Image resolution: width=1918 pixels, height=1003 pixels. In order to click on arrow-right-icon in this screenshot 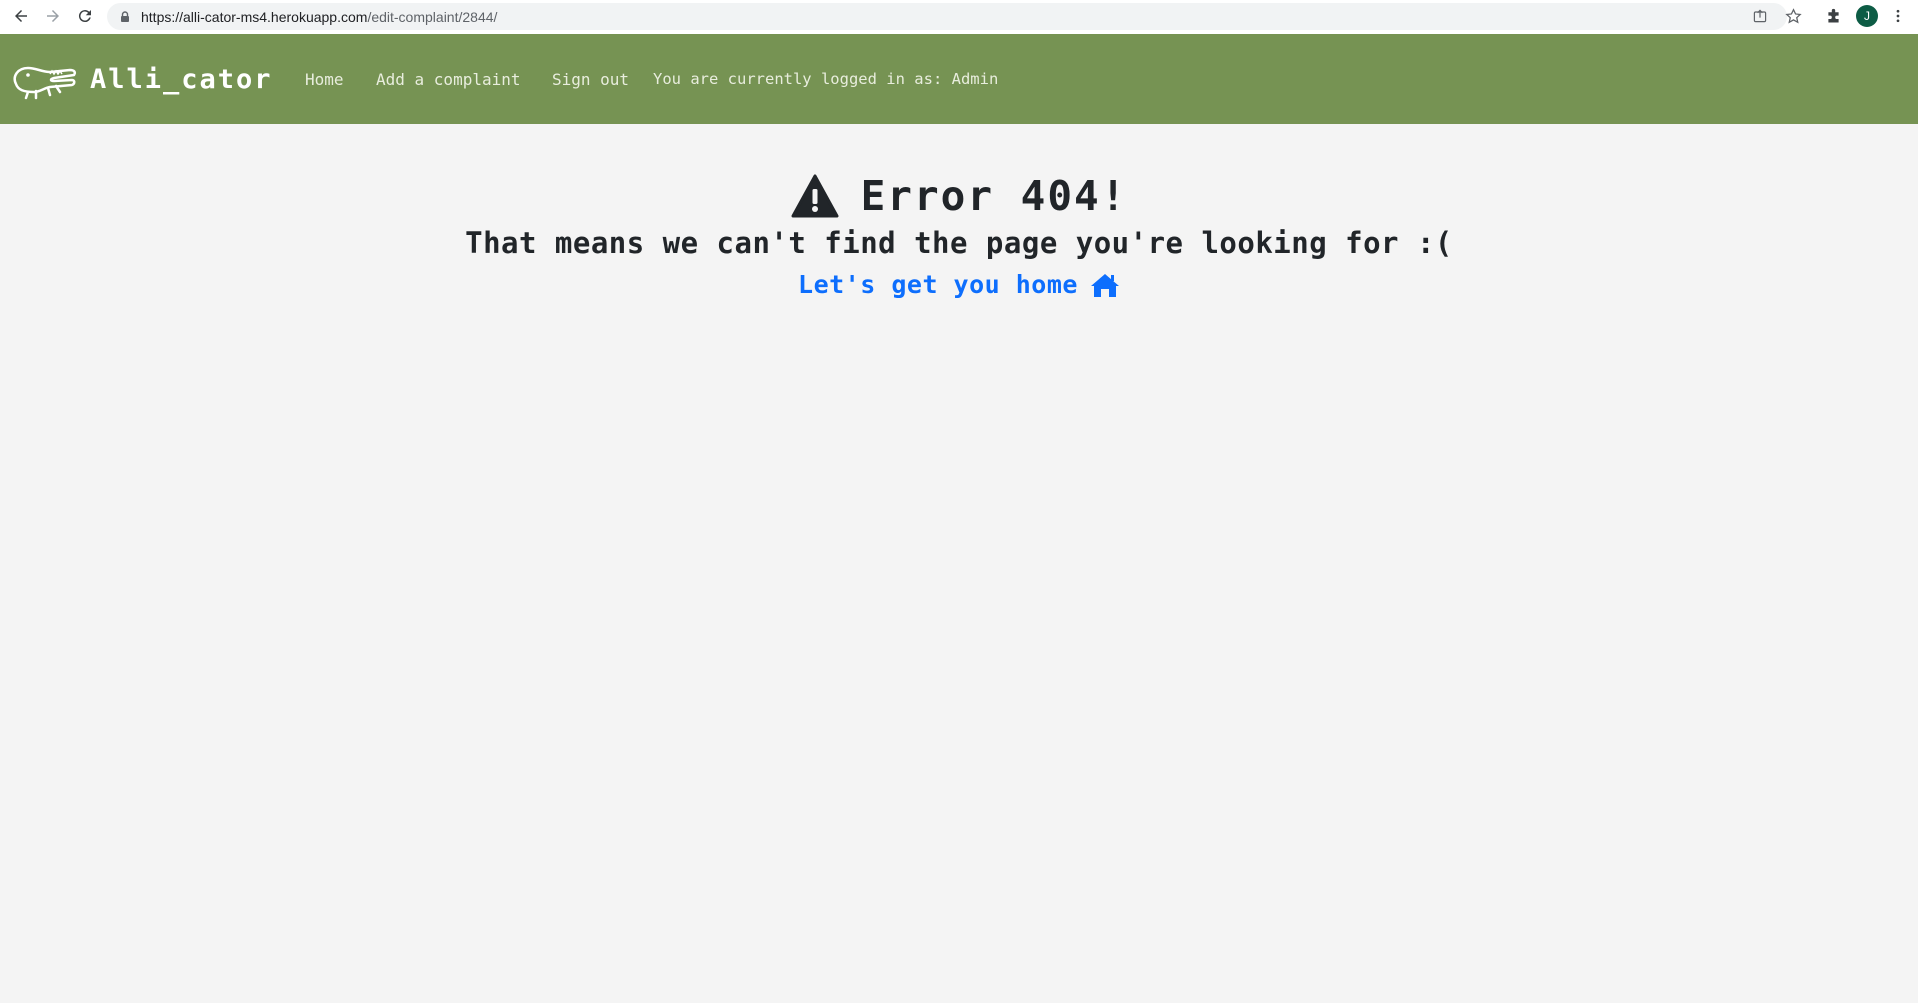, I will do `click(53, 16)`.